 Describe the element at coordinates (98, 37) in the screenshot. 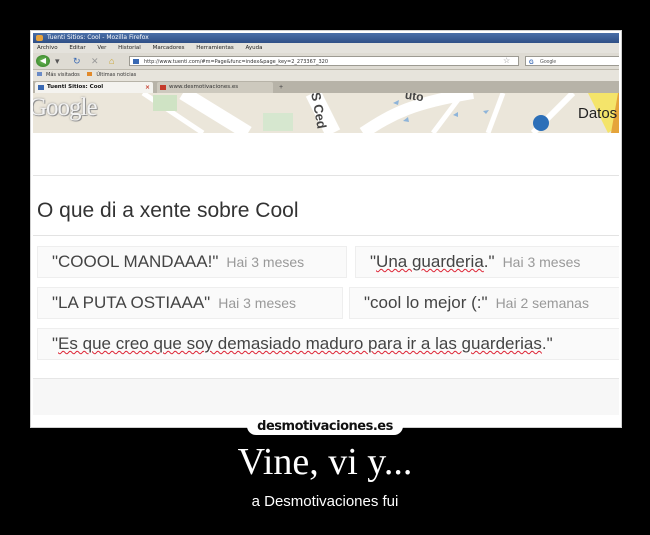

I see `window-title: Tuenti Sitios: Cool - Mozilla Firefox` at that location.